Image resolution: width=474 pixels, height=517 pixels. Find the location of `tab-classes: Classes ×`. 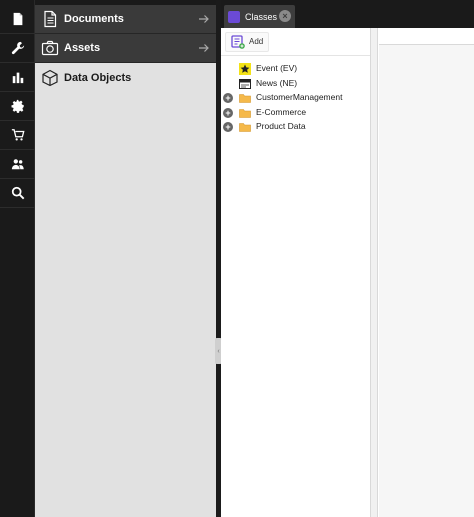

tab-classes: Classes × is located at coordinates (259, 16).